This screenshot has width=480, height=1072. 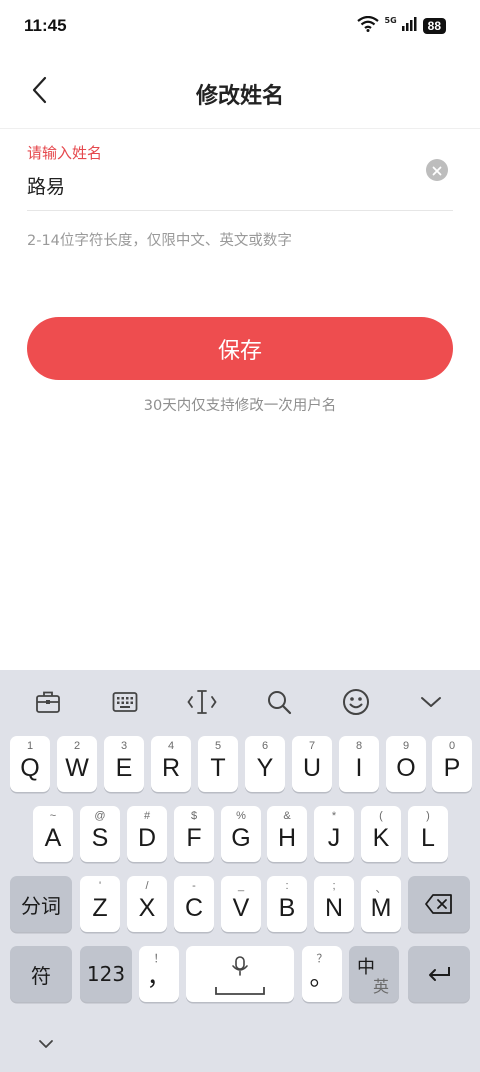 I want to click on page-title: 修改姓名, so click(x=239, y=96).